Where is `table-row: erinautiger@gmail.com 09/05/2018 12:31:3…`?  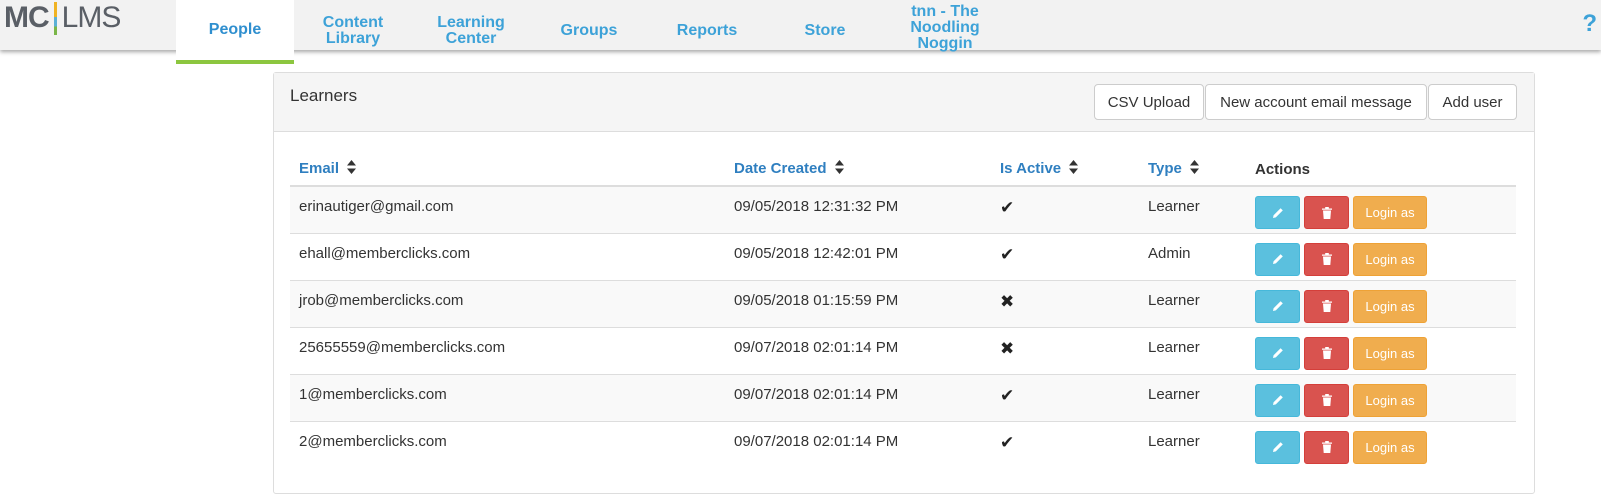
table-row: erinautiger@gmail.com 09/05/2018 12:31:3… is located at coordinates (903, 209).